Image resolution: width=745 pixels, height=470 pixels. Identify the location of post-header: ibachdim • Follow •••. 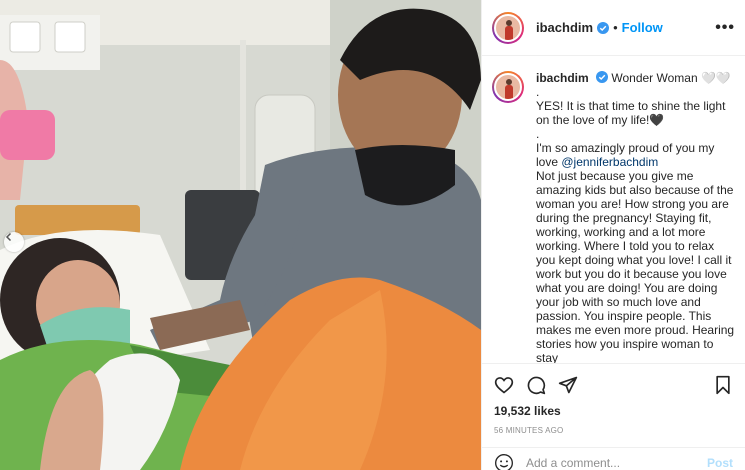
(613, 28).